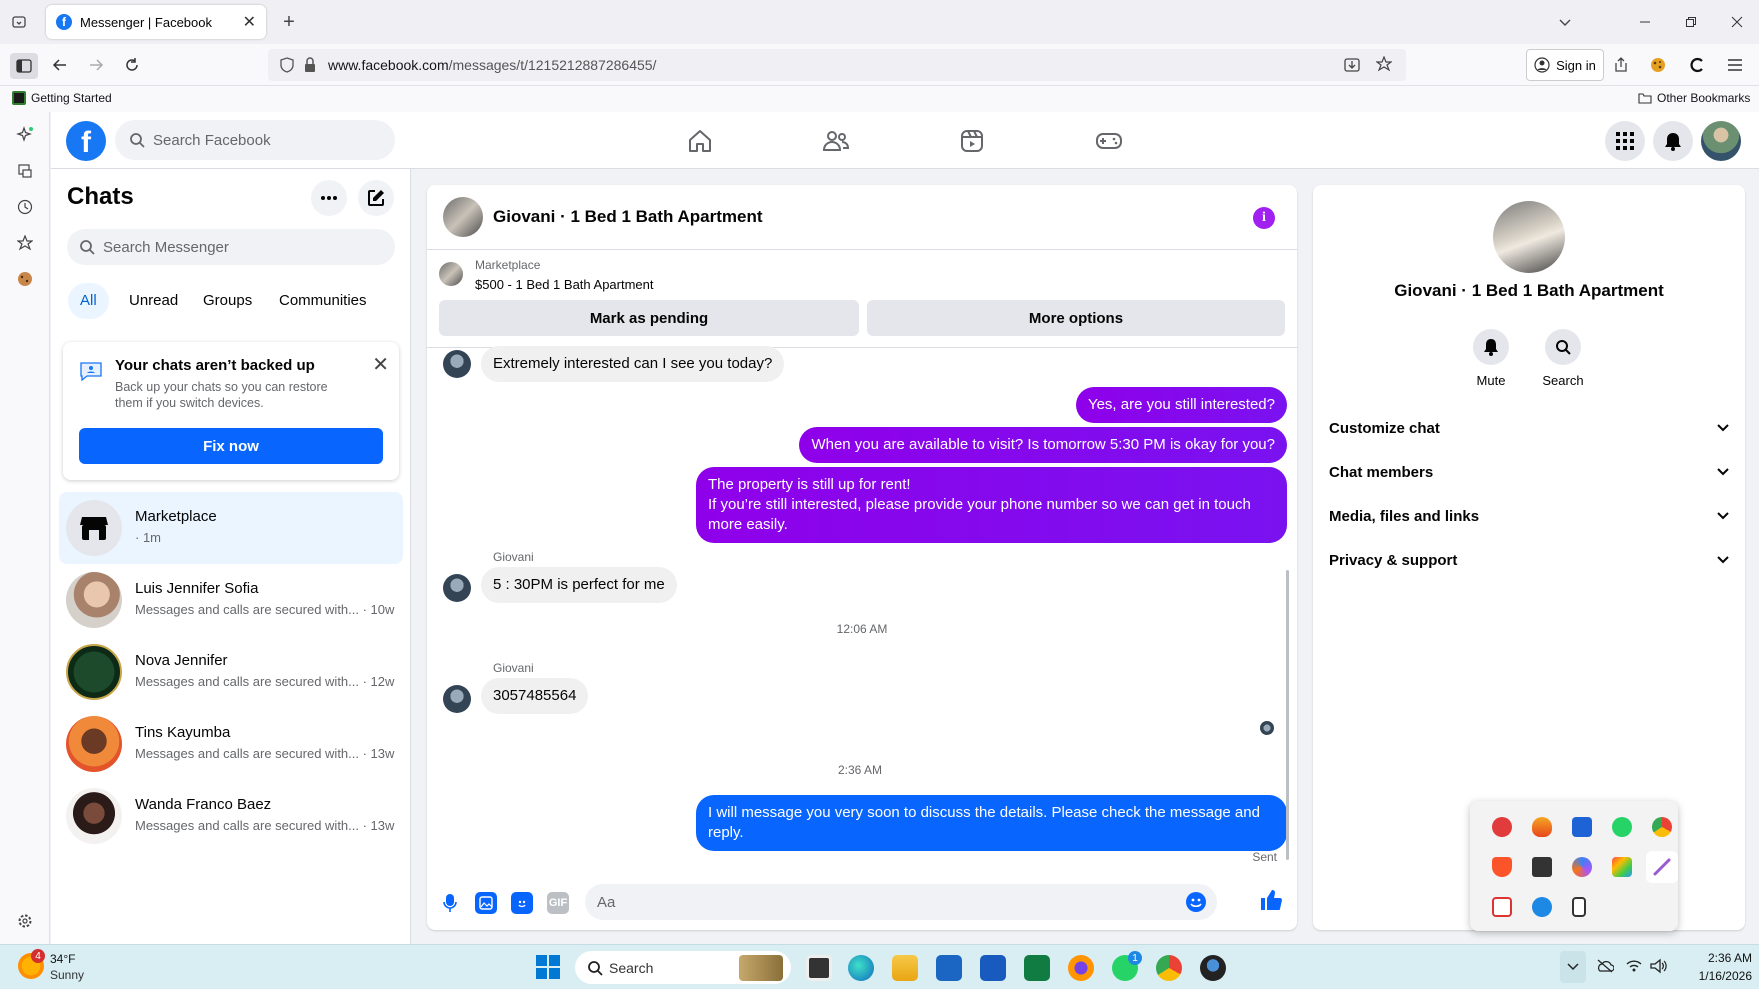  I want to click on sign-in-button: Sign in, so click(1565, 65).